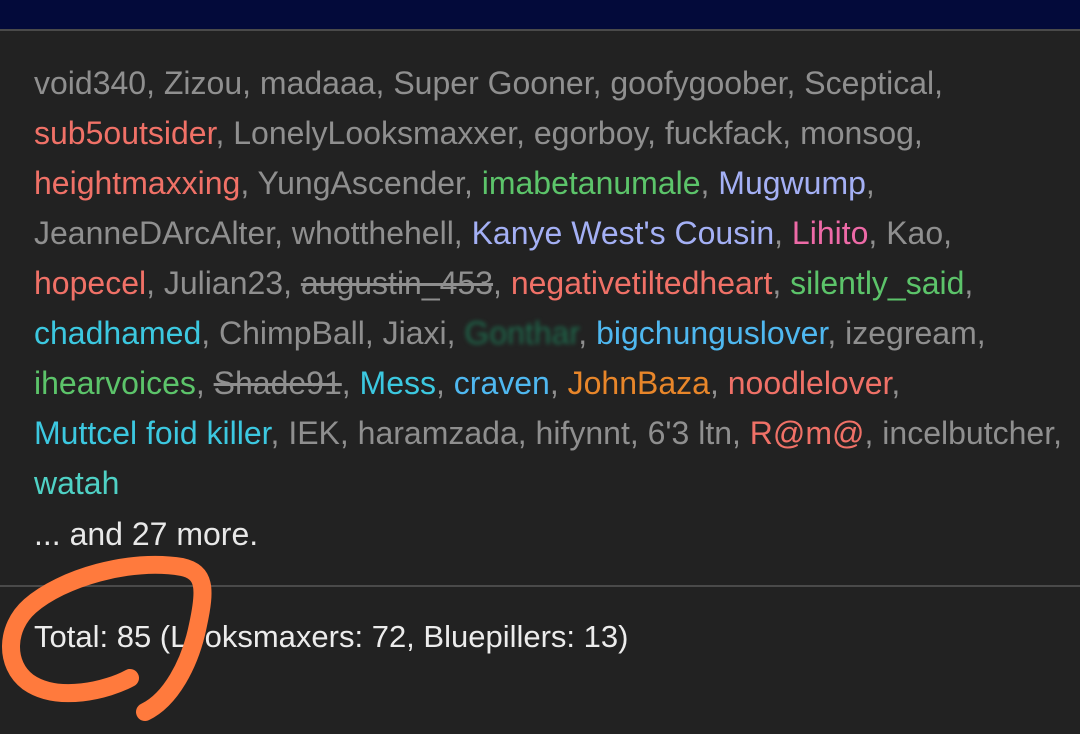 This screenshot has height=734, width=1080. Describe the element at coordinates (857, 133) in the screenshot. I see `user-link: monsog` at that location.